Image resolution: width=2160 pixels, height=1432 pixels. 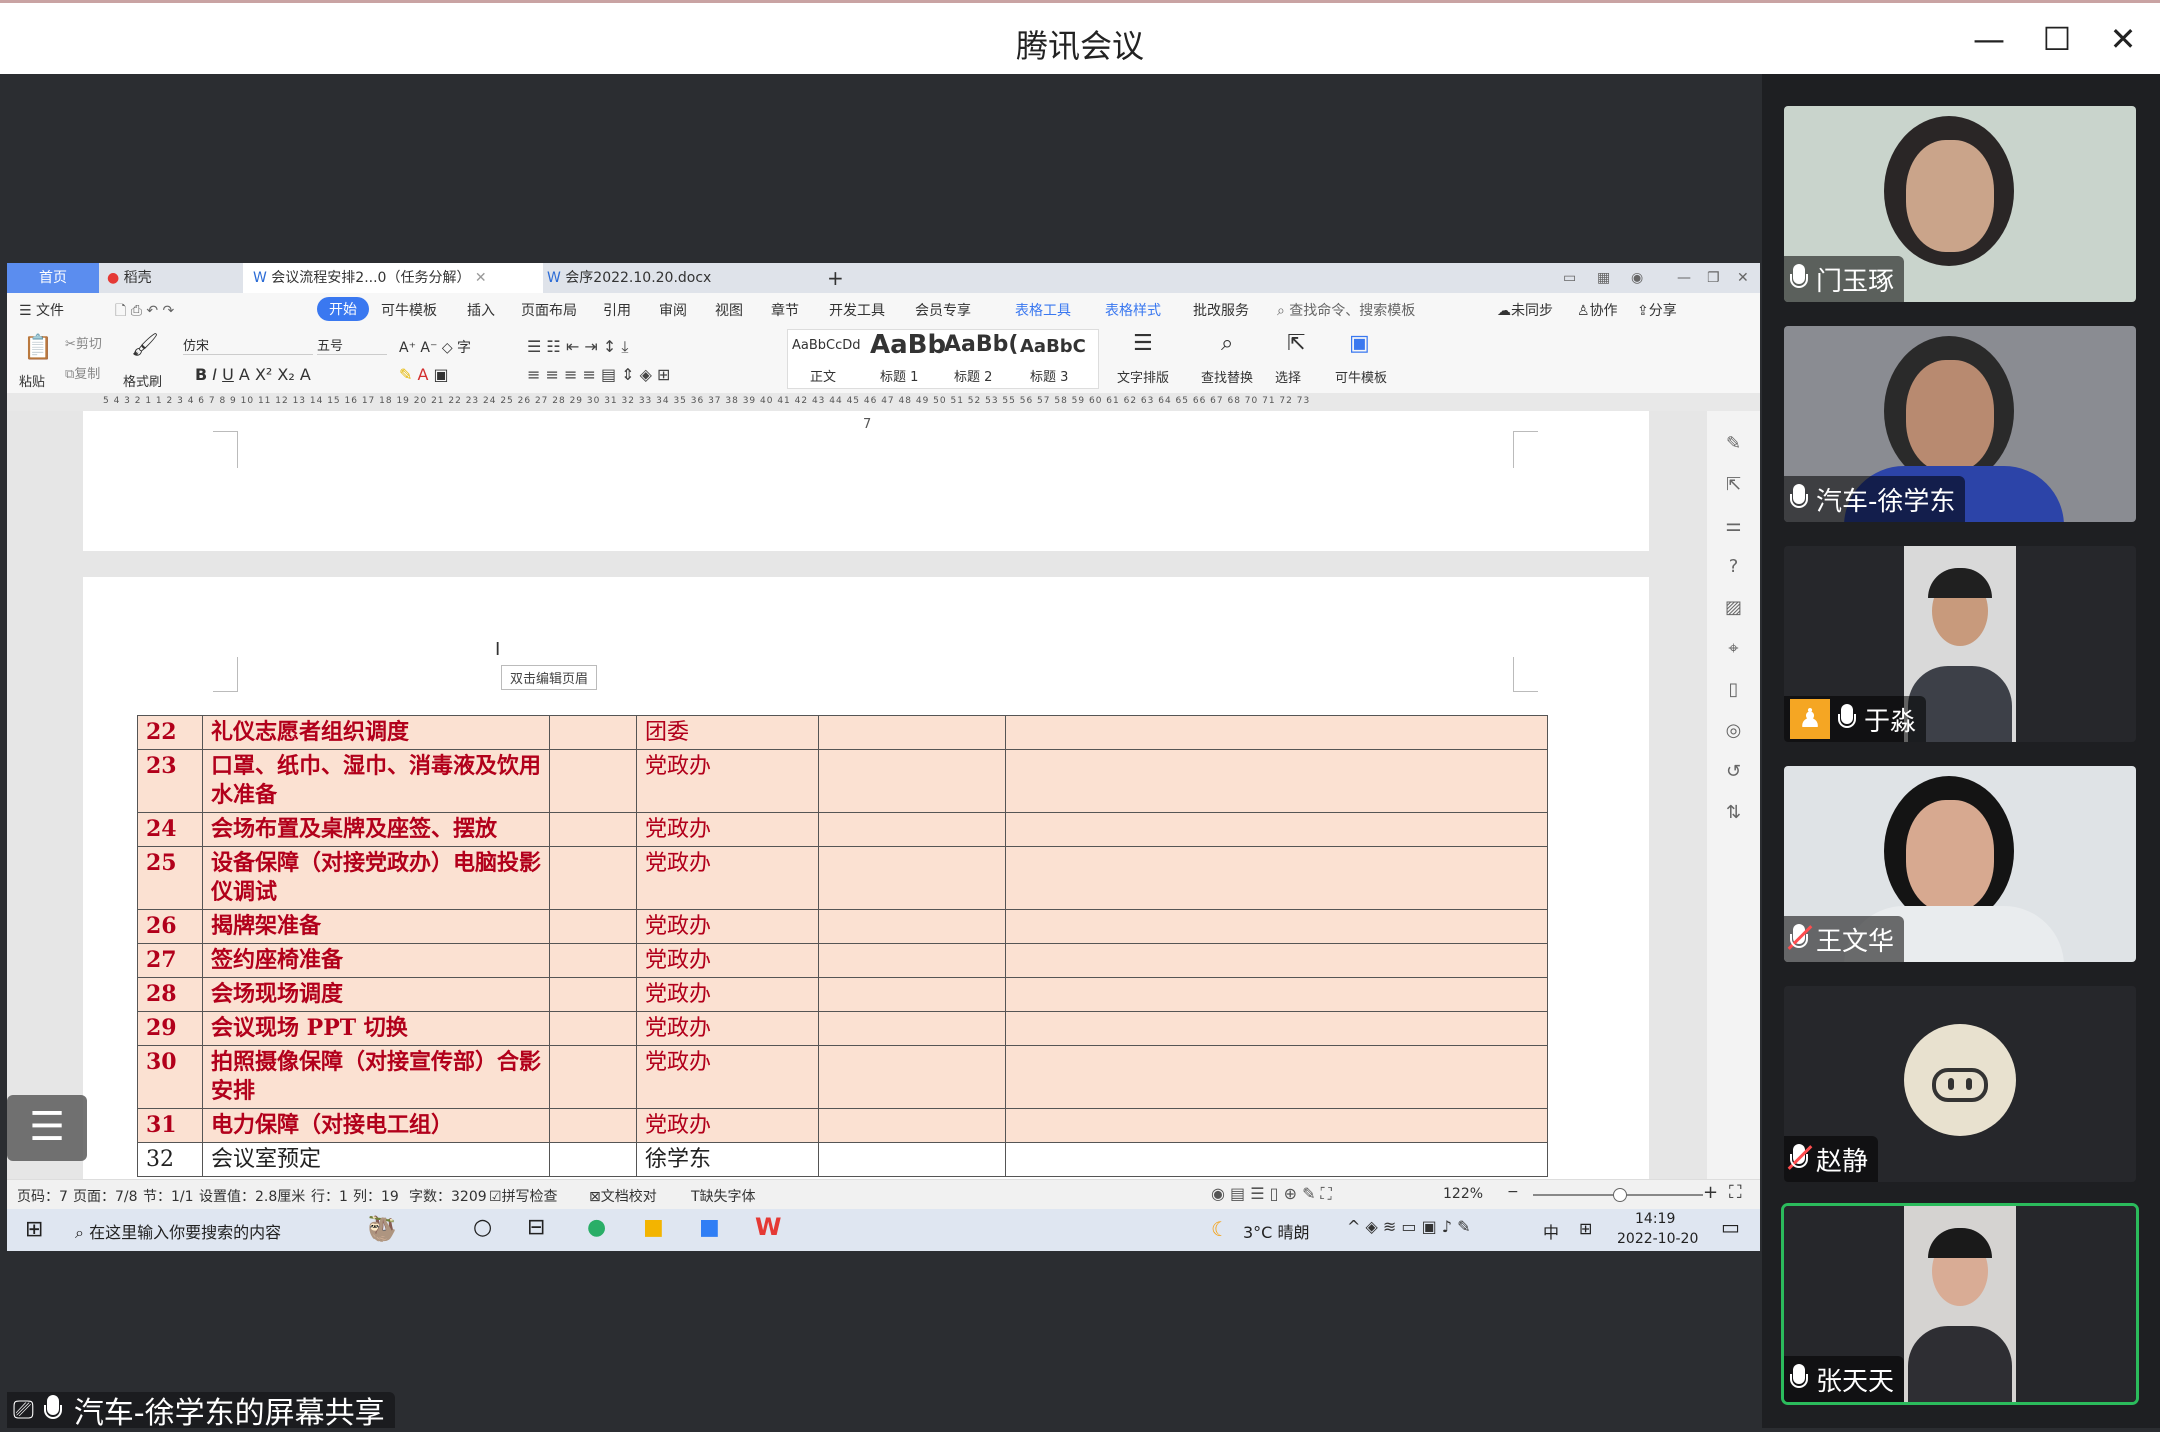 What do you see at coordinates (376, 1077) in the screenshot?
I see `table-cell-task: 拍照摄像保障（对接宣传部）合影安排` at bounding box center [376, 1077].